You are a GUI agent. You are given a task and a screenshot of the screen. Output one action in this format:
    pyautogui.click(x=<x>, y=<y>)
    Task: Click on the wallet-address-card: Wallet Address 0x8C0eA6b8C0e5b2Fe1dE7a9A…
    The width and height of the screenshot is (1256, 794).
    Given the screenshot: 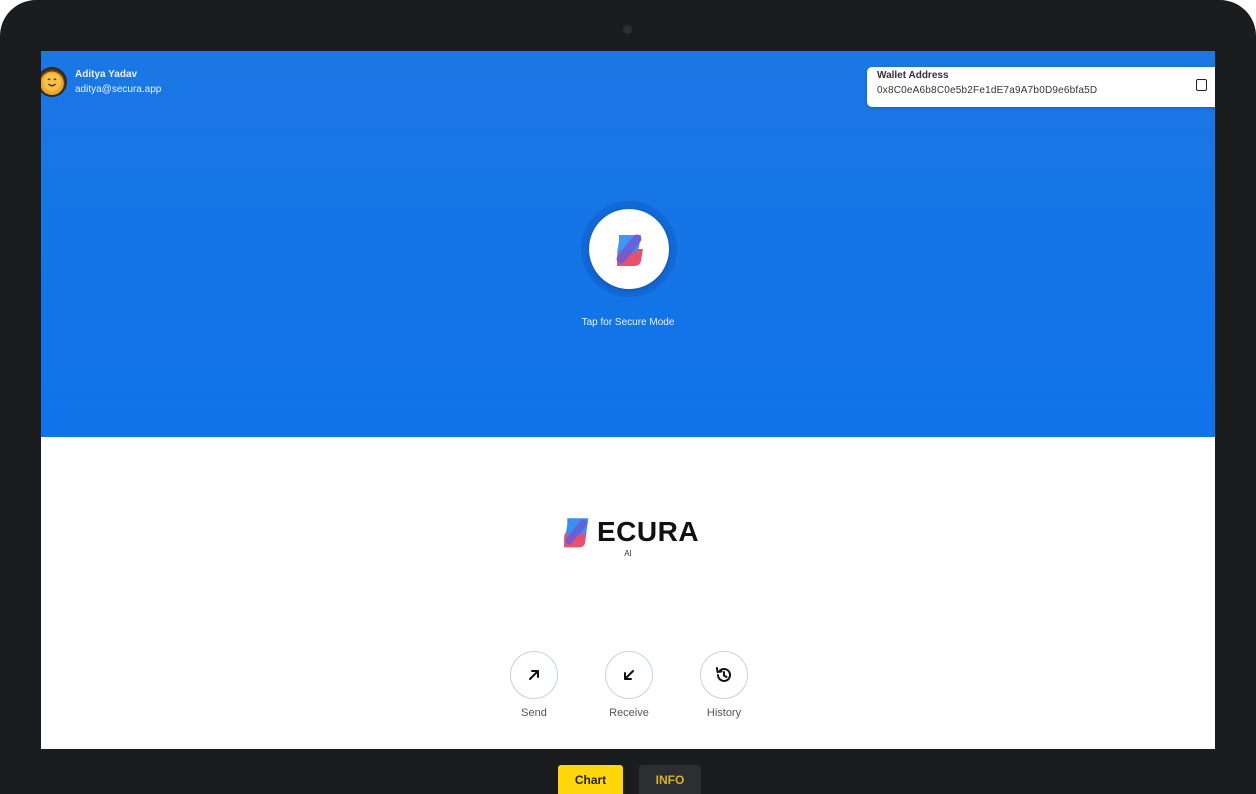 What is the action you would take?
    pyautogui.click(x=1041, y=87)
    